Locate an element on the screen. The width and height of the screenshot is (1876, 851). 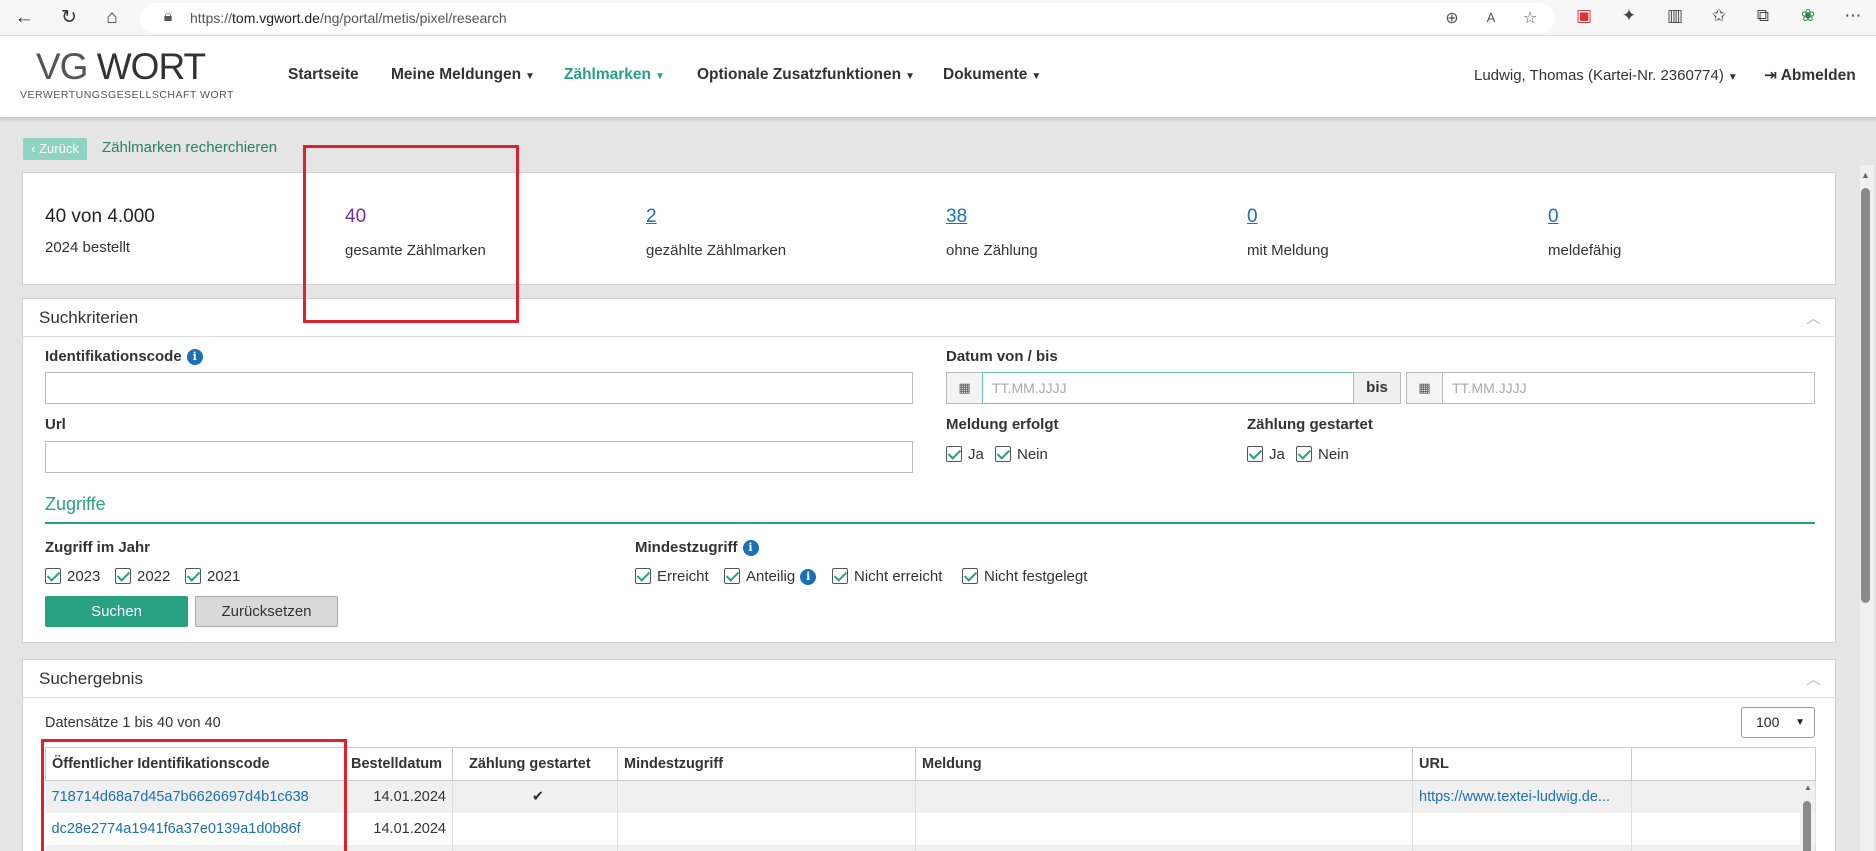
mindest-nicht-erreicht-checkbox: Nicht erreicht is located at coordinates (887, 576).